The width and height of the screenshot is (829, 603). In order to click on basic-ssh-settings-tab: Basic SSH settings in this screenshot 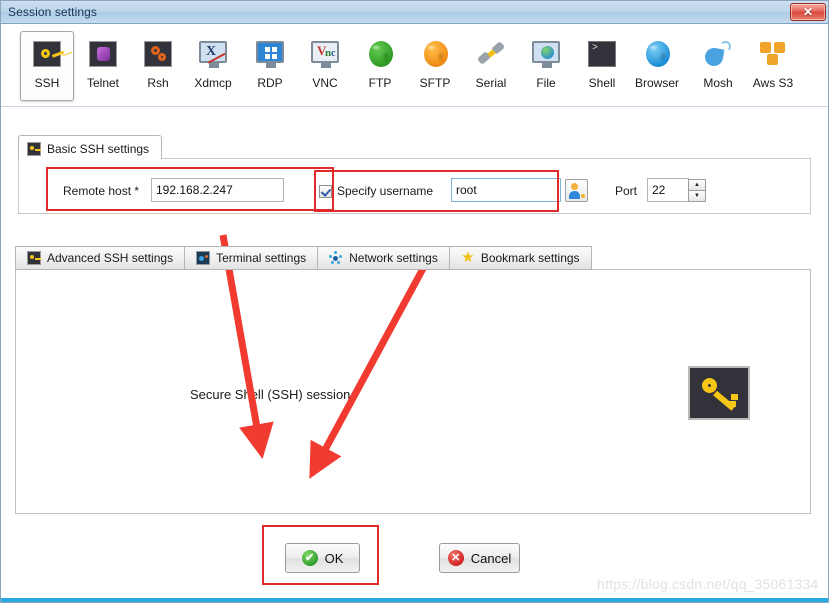, I will do `click(90, 147)`.